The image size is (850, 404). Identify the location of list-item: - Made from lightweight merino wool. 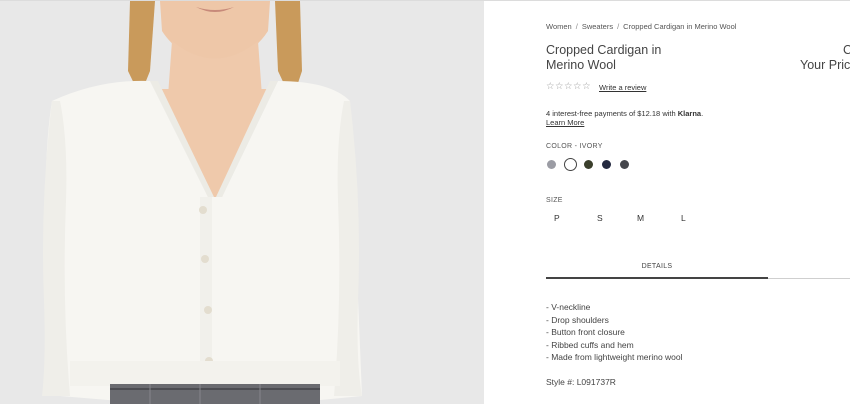
(614, 357).